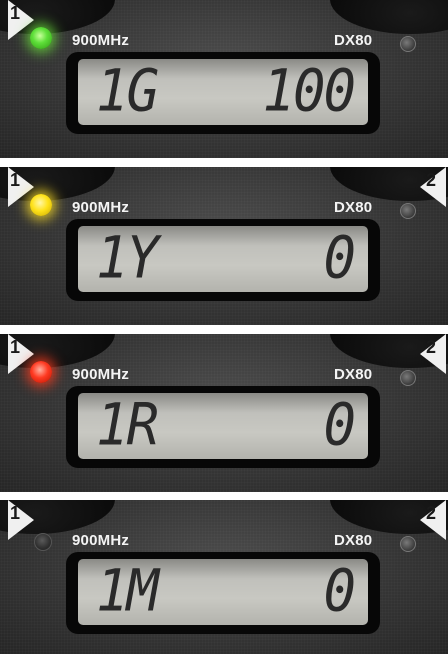 The height and width of the screenshot is (654, 448). What do you see at coordinates (309, 90) in the screenshot?
I see `lcd-value-text: 100` at bounding box center [309, 90].